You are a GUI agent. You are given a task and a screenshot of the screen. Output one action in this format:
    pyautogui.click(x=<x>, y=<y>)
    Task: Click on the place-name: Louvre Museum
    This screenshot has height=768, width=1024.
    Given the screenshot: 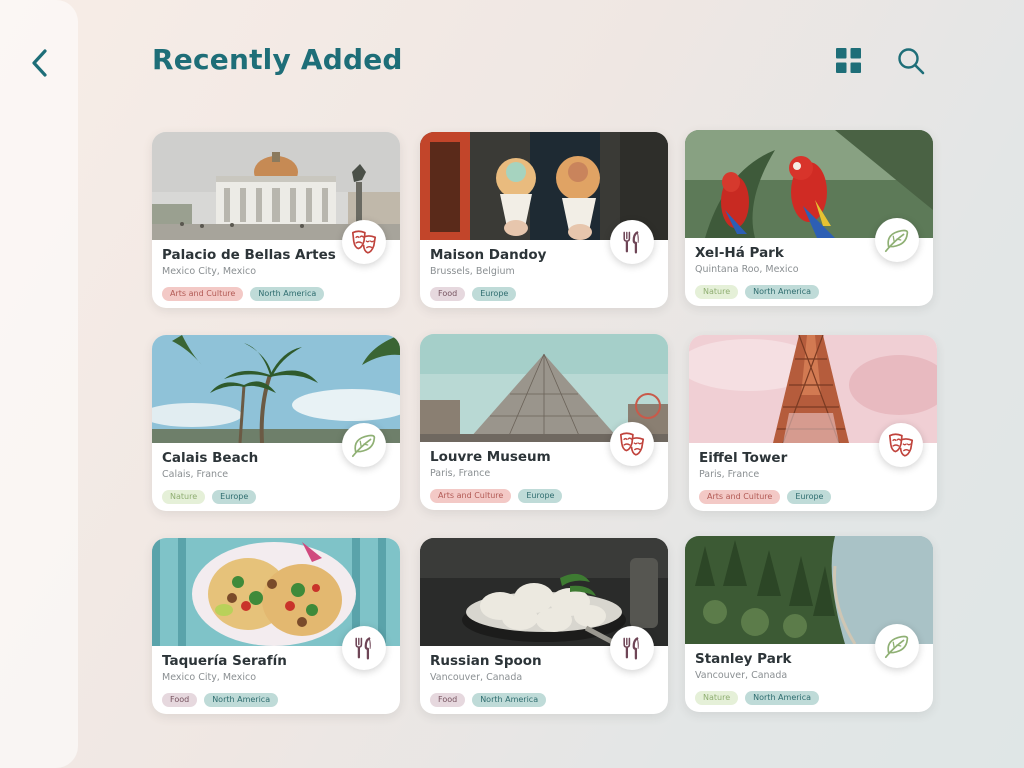 What is the action you would take?
    pyautogui.click(x=490, y=457)
    